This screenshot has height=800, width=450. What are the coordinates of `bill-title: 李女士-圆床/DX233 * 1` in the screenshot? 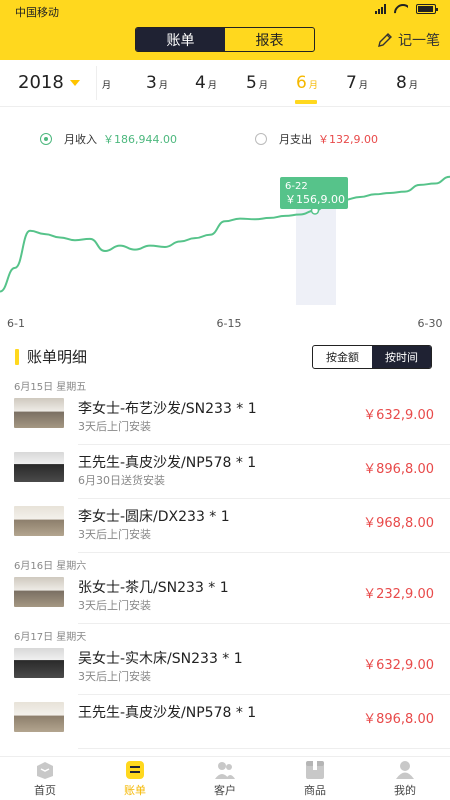 It's located at (154, 517).